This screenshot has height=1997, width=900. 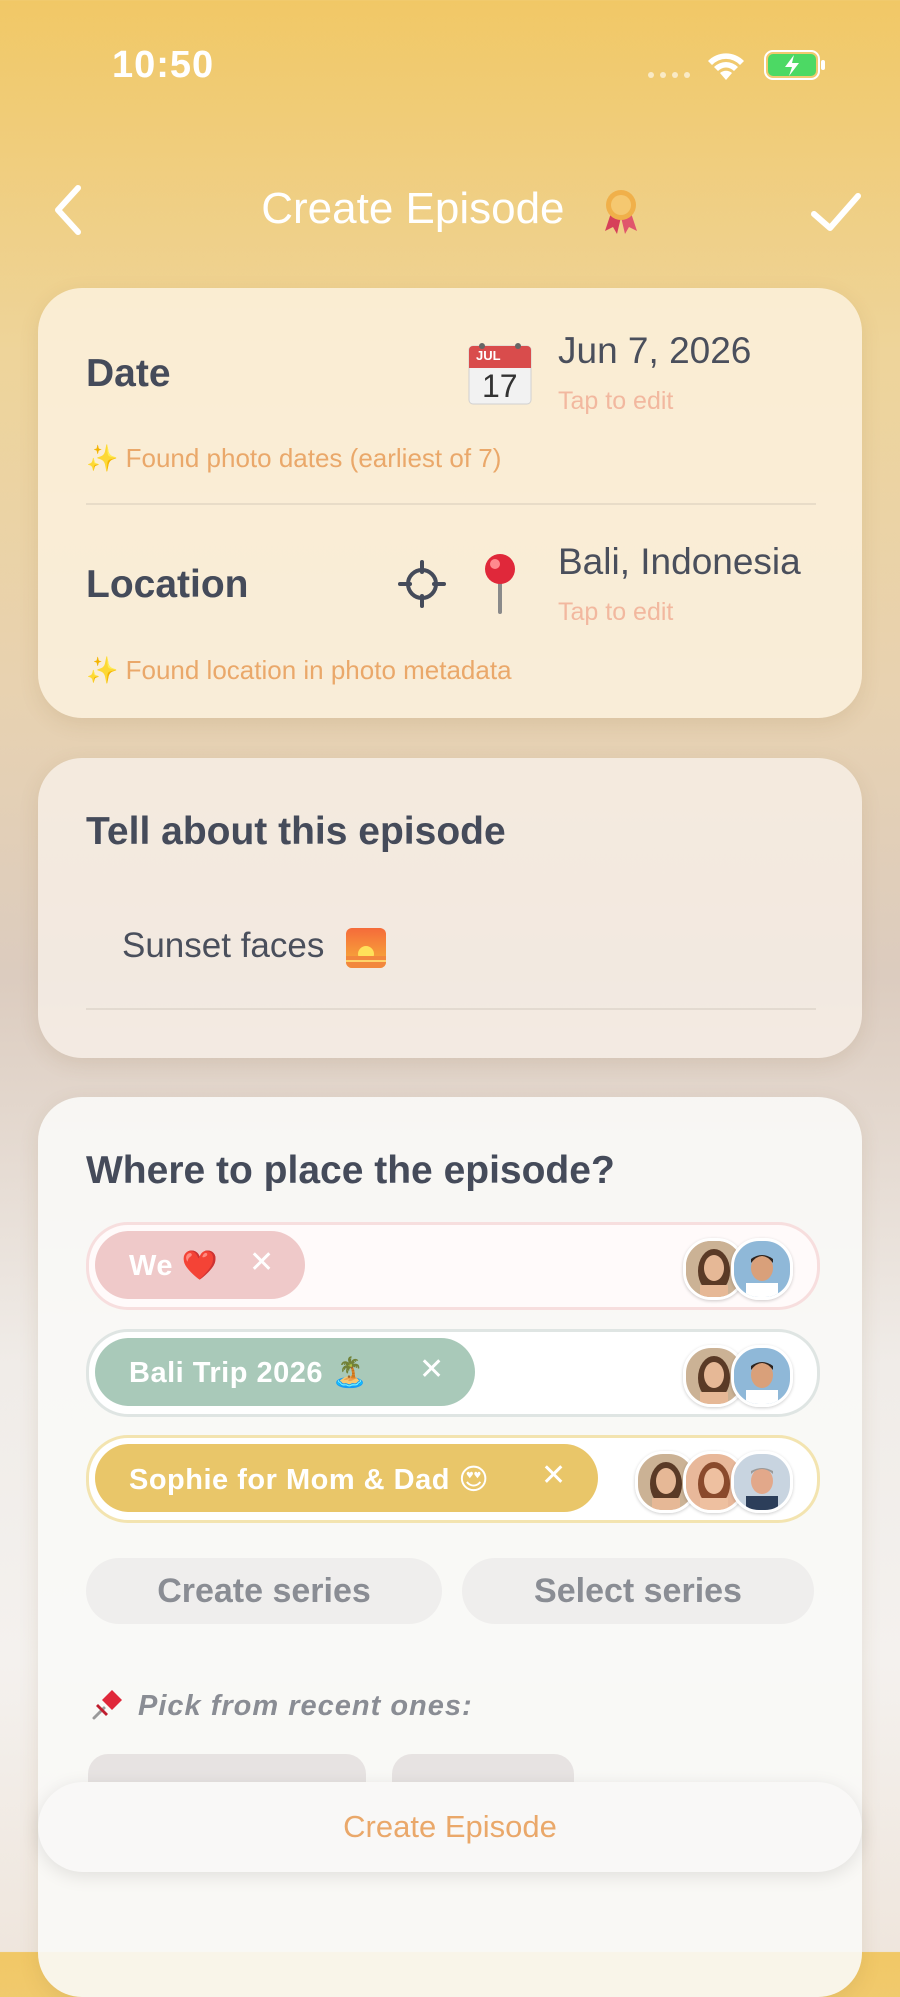 I want to click on date-value: Jun 7, 2026, so click(x=654, y=351).